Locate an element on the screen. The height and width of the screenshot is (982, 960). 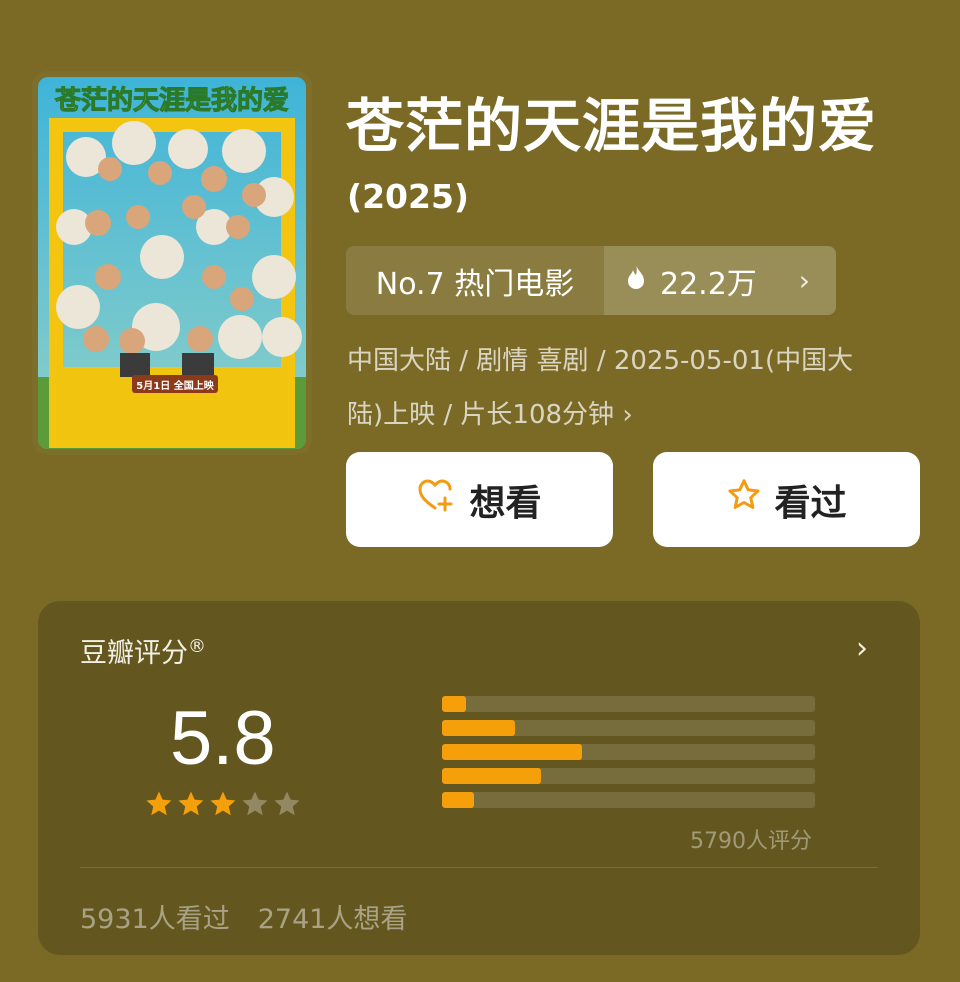
want-count: 2741人想看 is located at coordinates (332, 919).